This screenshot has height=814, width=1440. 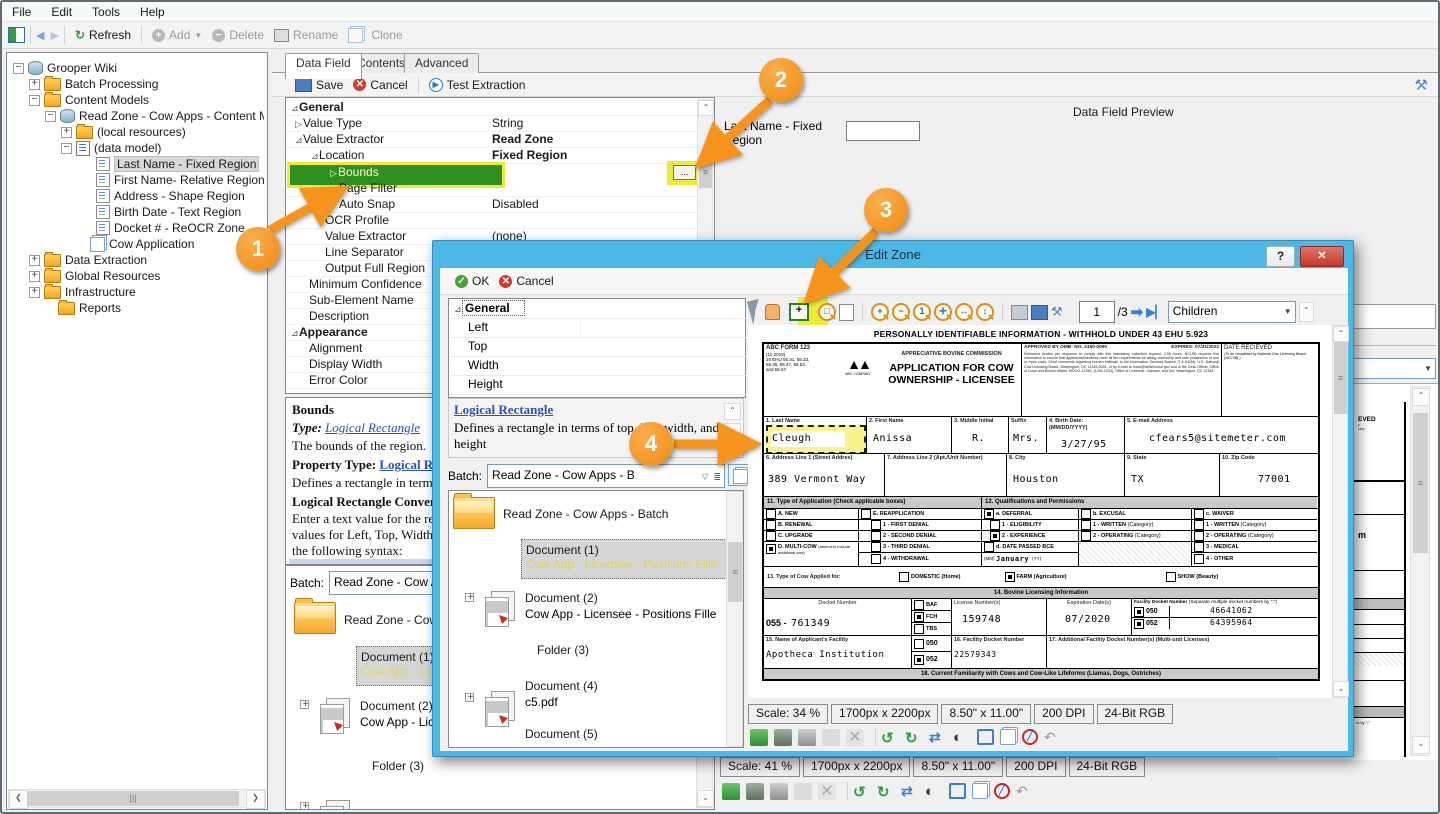 What do you see at coordinates (82, 291) in the screenshot?
I see `tree-item-infrastructure: Infrastructure` at bounding box center [82, 291].